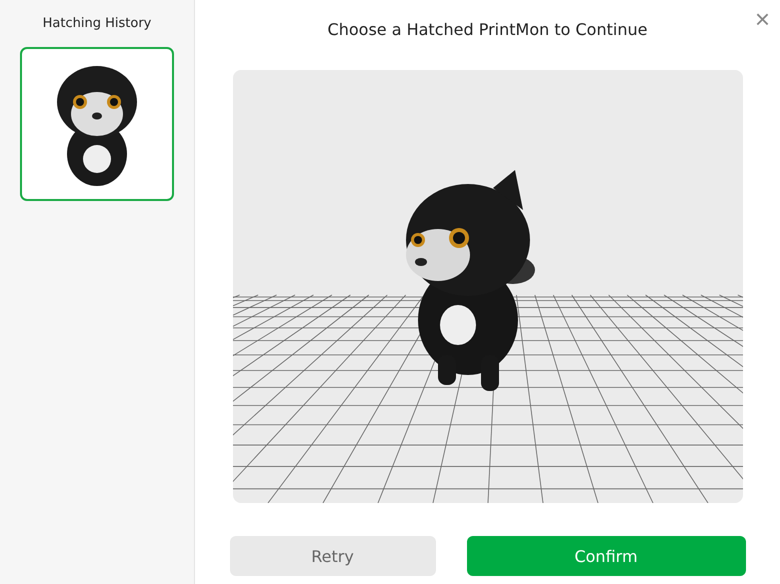 The height and width of the screenshot is (584, 780). What do you see at coordinates (333, 556) in the screenshot?
I see `retry-button: Retry` at bounding box center [333, 556].